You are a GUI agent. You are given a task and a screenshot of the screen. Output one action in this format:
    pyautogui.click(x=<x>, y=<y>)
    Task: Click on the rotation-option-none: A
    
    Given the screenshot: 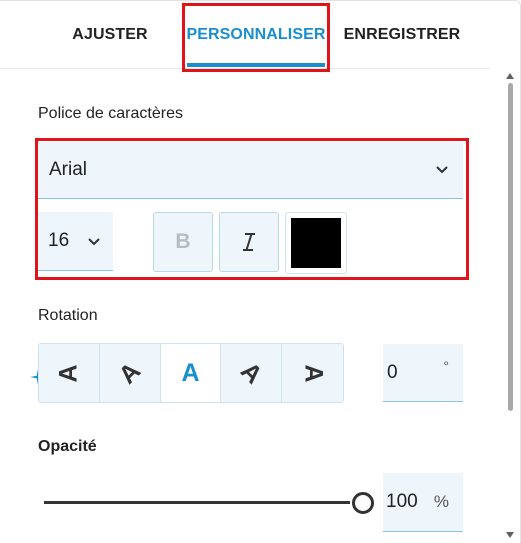 What is the action you would take?
    pyautogui.click(x=191, y=373)
    